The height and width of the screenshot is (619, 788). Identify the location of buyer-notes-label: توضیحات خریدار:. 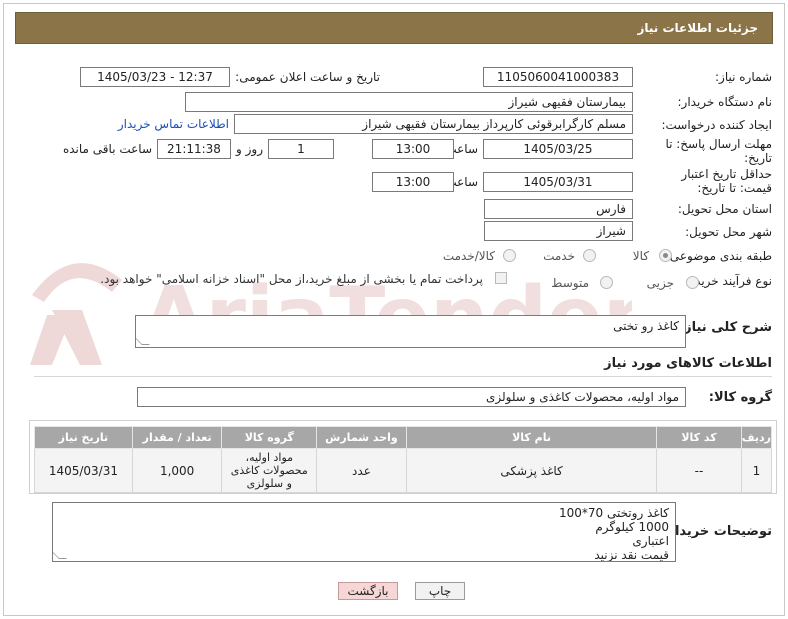
(717, 531).